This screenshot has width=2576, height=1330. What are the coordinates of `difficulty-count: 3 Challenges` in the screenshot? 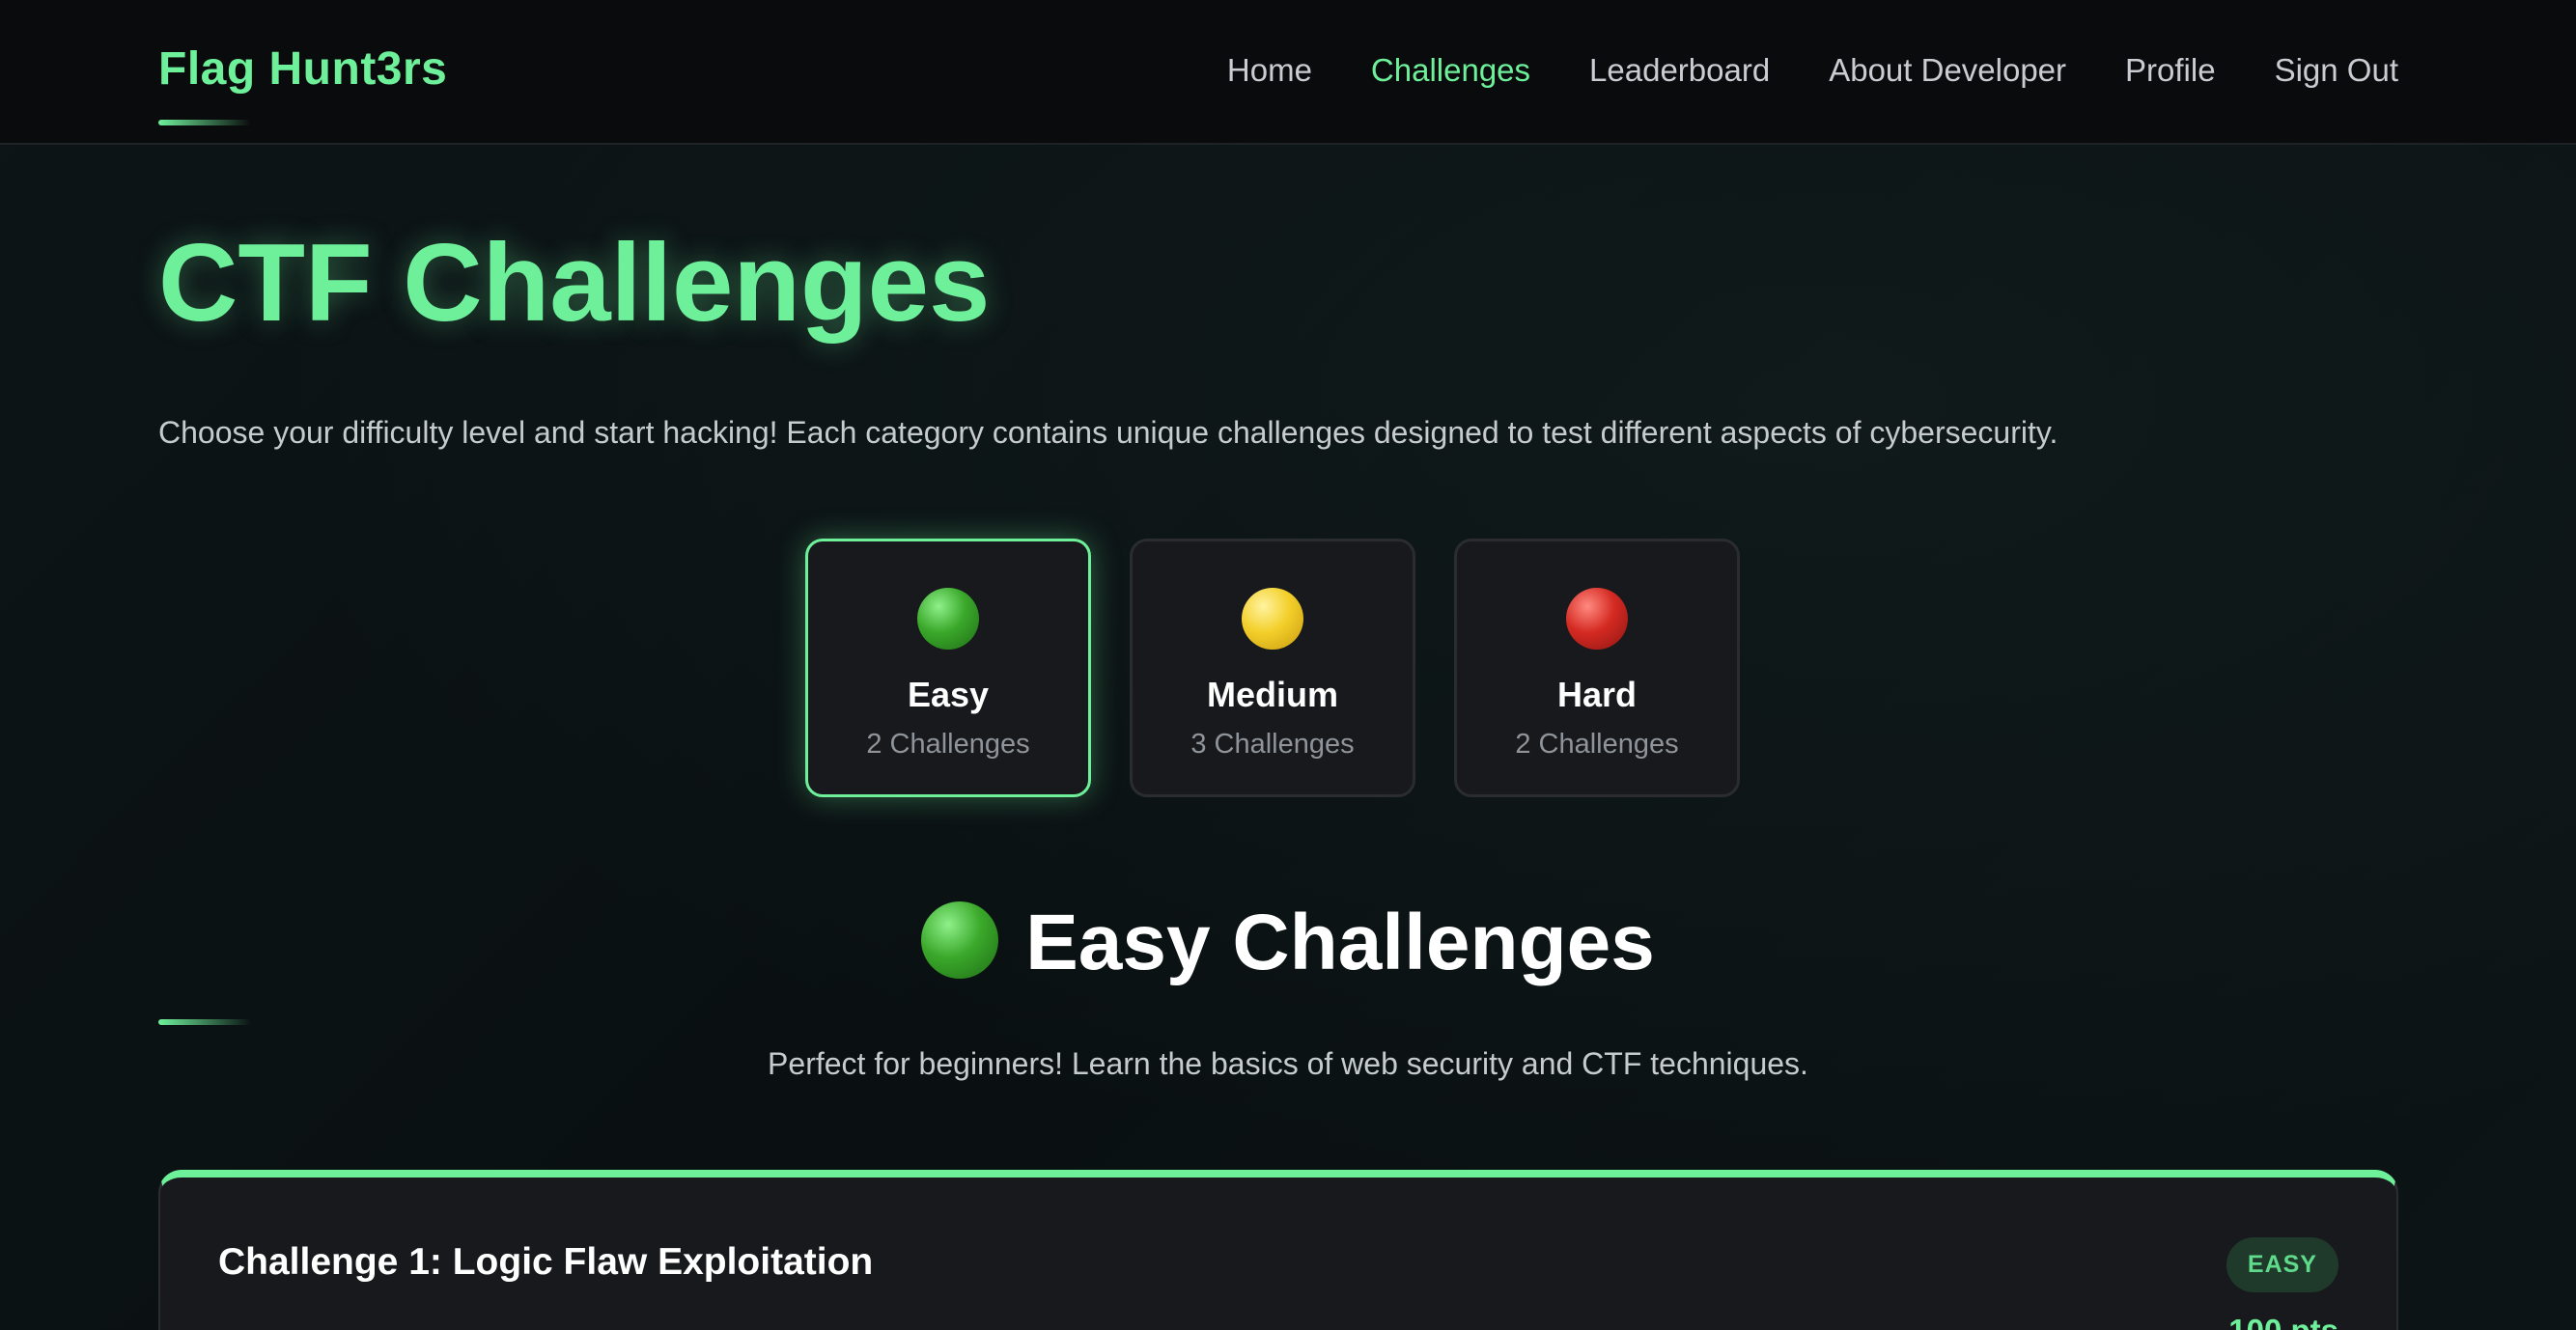 It's located at (1273, 744).